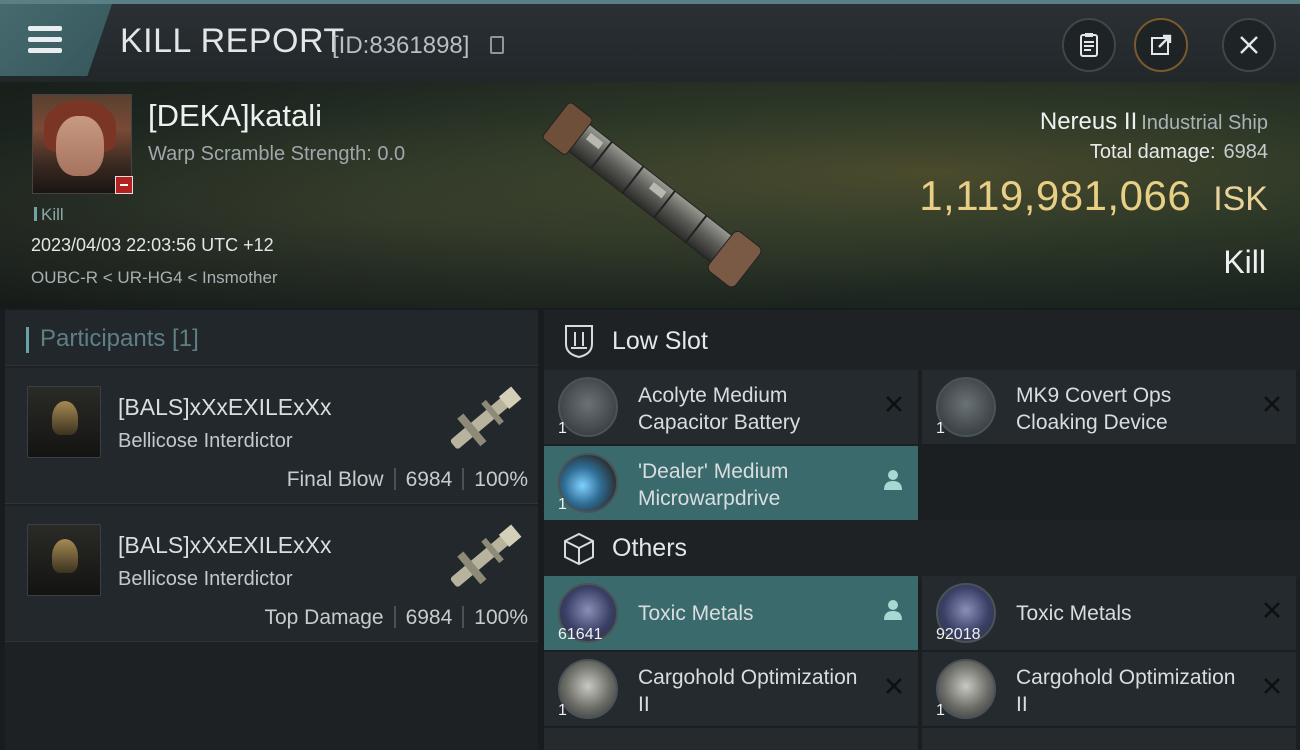 The height and width of the screenshot is (750, 1300). I want to click on cloaking-device-icon, so click(966, 407).